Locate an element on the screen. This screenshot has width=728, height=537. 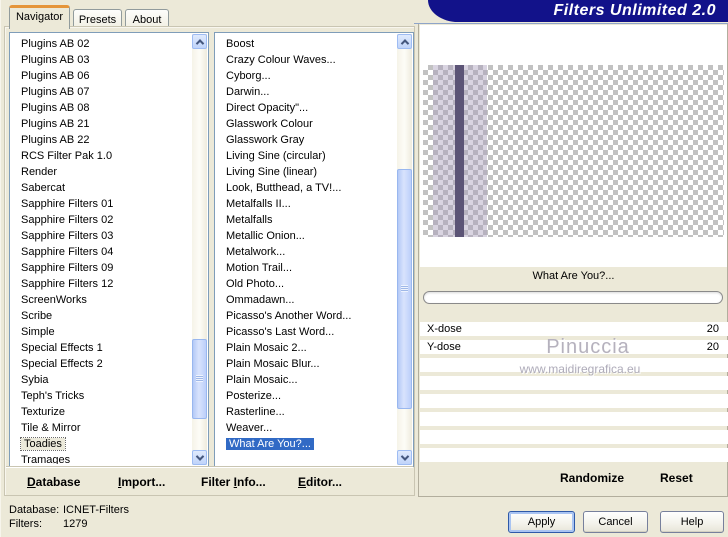
status-database-label: Database: is located at coordinates (34, 510).